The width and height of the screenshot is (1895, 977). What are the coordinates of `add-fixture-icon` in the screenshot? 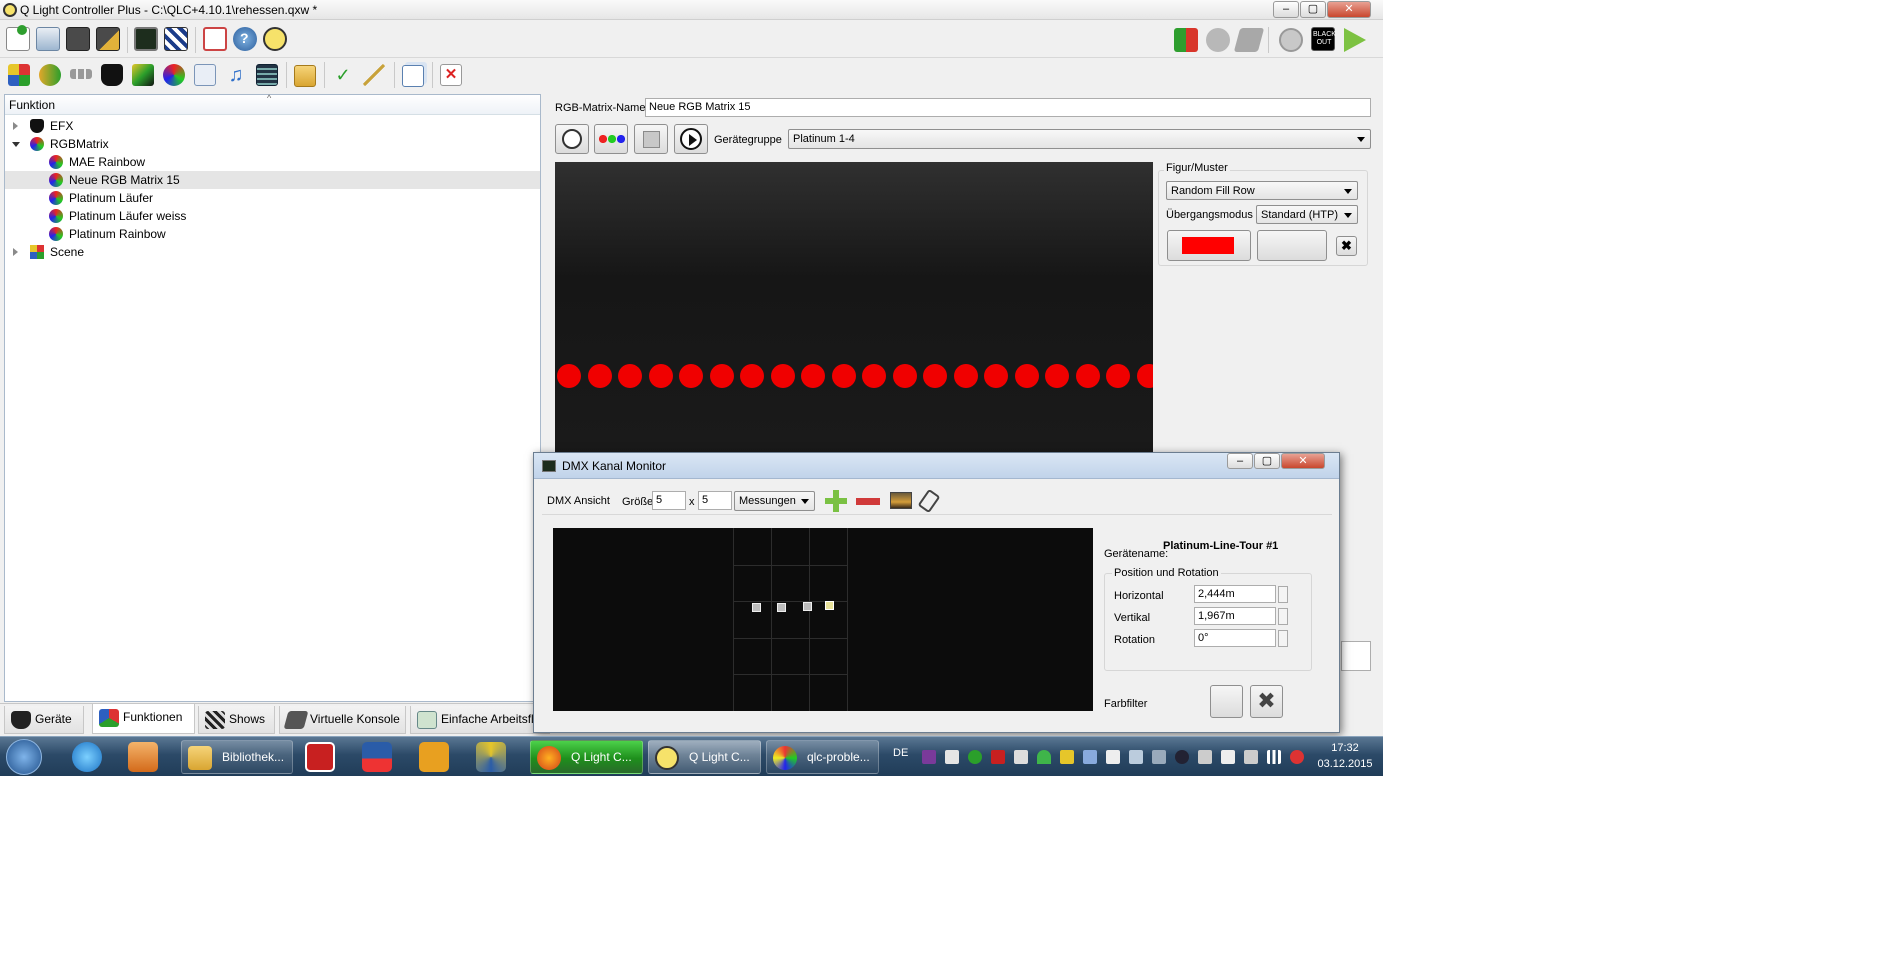 It's located at (836, 501).